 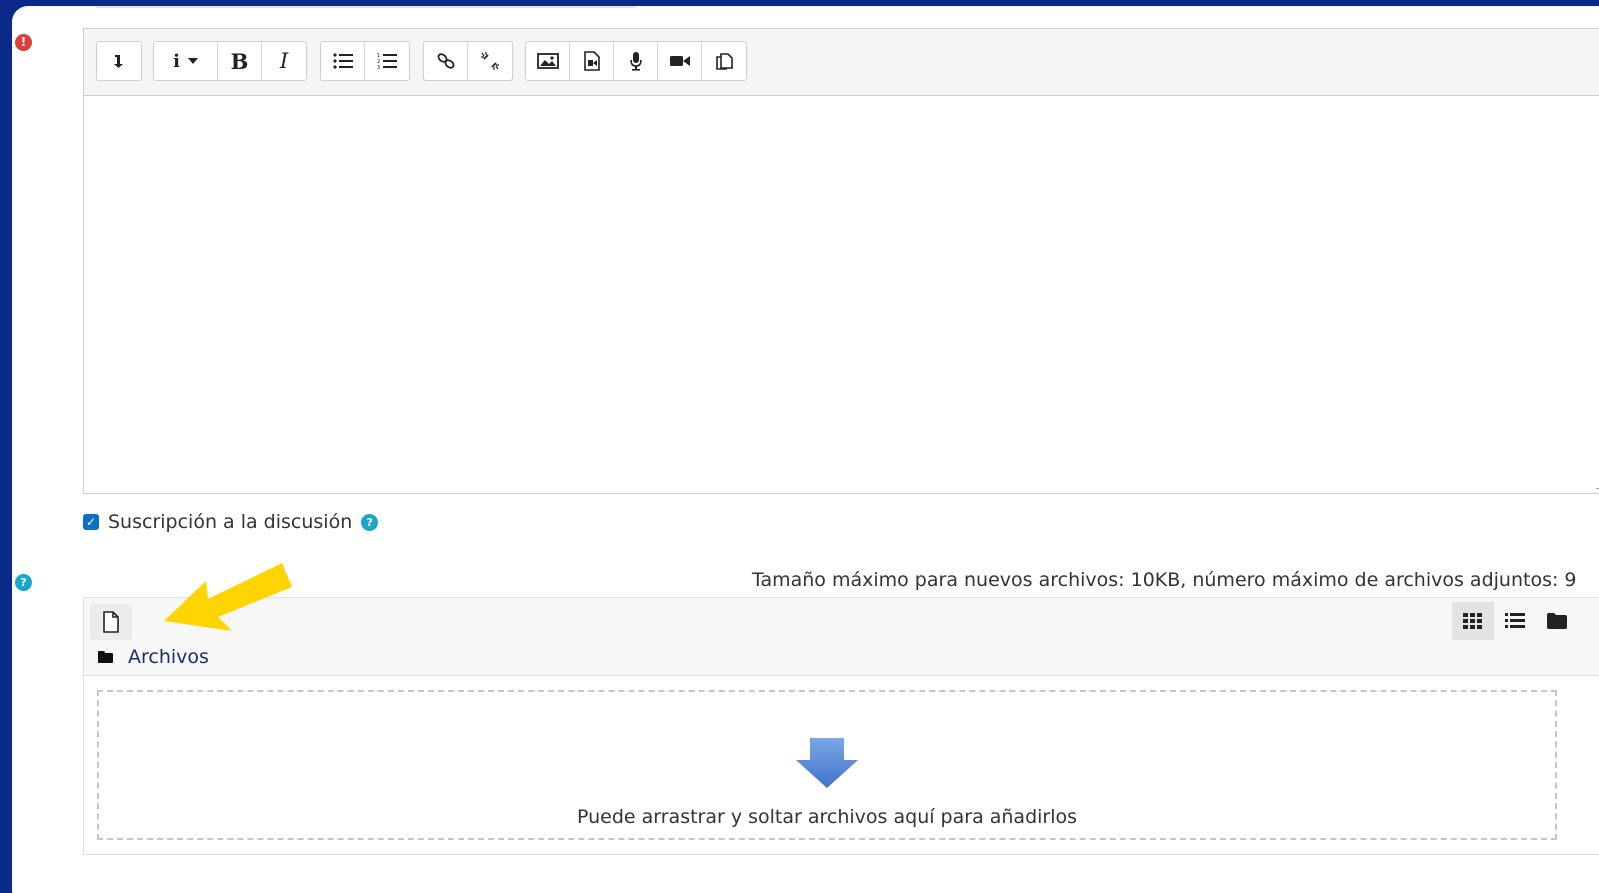 I want to click on italic-icon: I, so click(x=284, y=61).